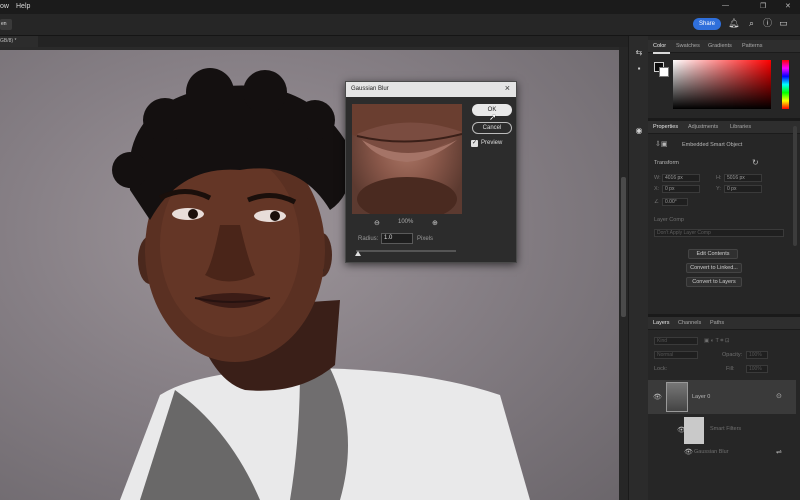 This screenshot has width=800, height=500. What do you see at coordinates (23, 6) in the screenshot?
I see `menu-help: Help` at bounding box center [23, 6].